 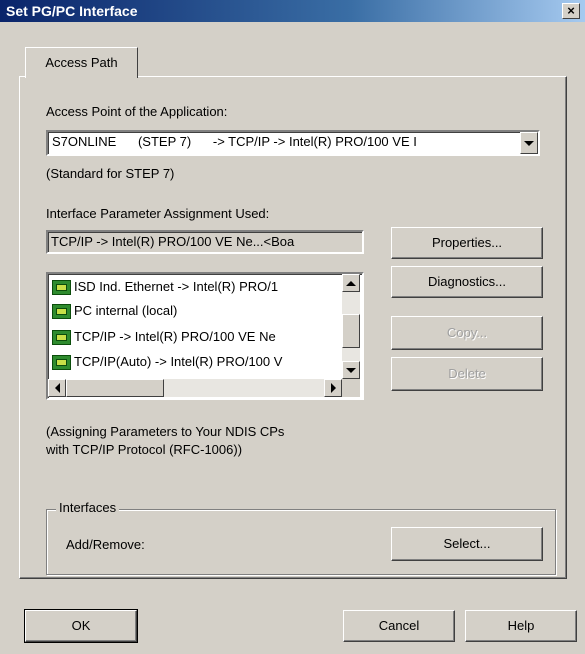 I want to click on arrow-down-icon, so click(x=351, y=370).